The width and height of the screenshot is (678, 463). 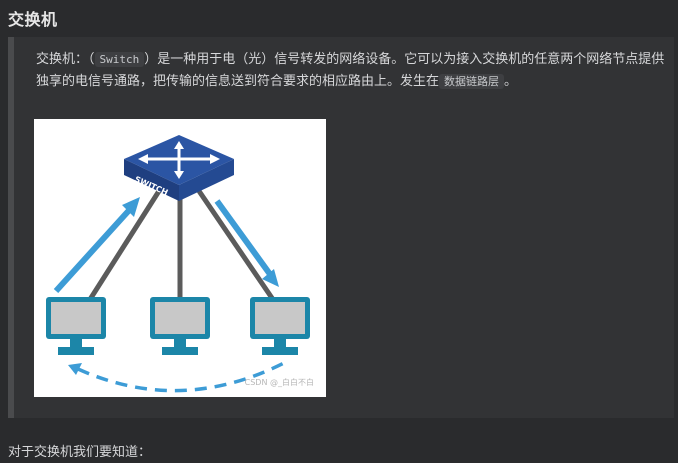 I want to click on followup-text: 对于交换机我们要知道：, so click(x=80, y=452).